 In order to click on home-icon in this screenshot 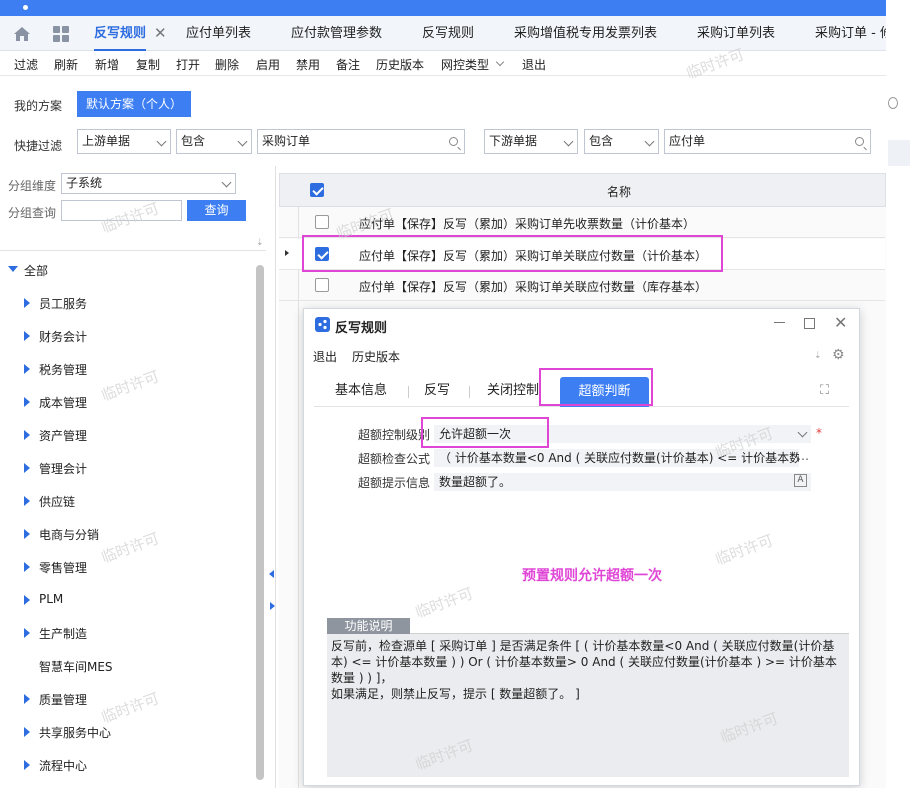, I will do `click(22, 35)`.